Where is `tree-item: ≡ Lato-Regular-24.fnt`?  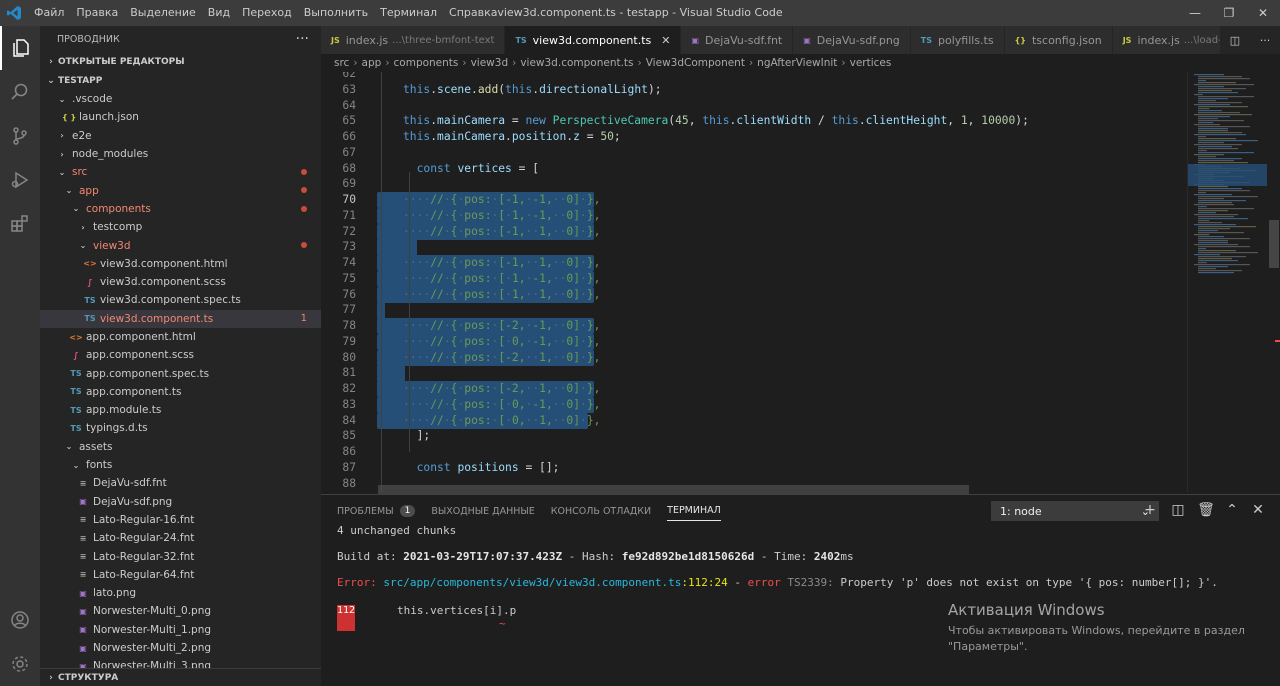 tree-item: ≡ Lato-Regular-24.fnt is located at coordinates (180, 538).